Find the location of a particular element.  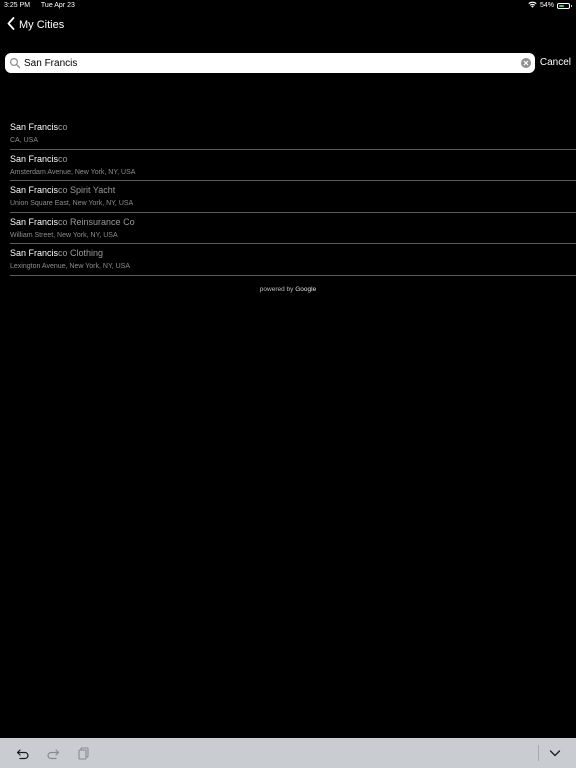

result-title: San Francisco Spirit Yacht is located at coordinates (62, 190).